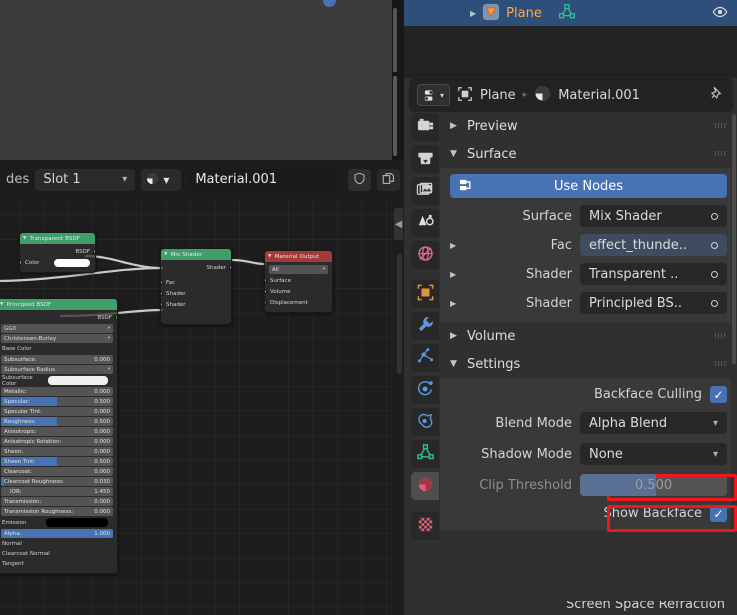  I want to click on shadow-mode-dropdown: None ▾, so click(653, 454).